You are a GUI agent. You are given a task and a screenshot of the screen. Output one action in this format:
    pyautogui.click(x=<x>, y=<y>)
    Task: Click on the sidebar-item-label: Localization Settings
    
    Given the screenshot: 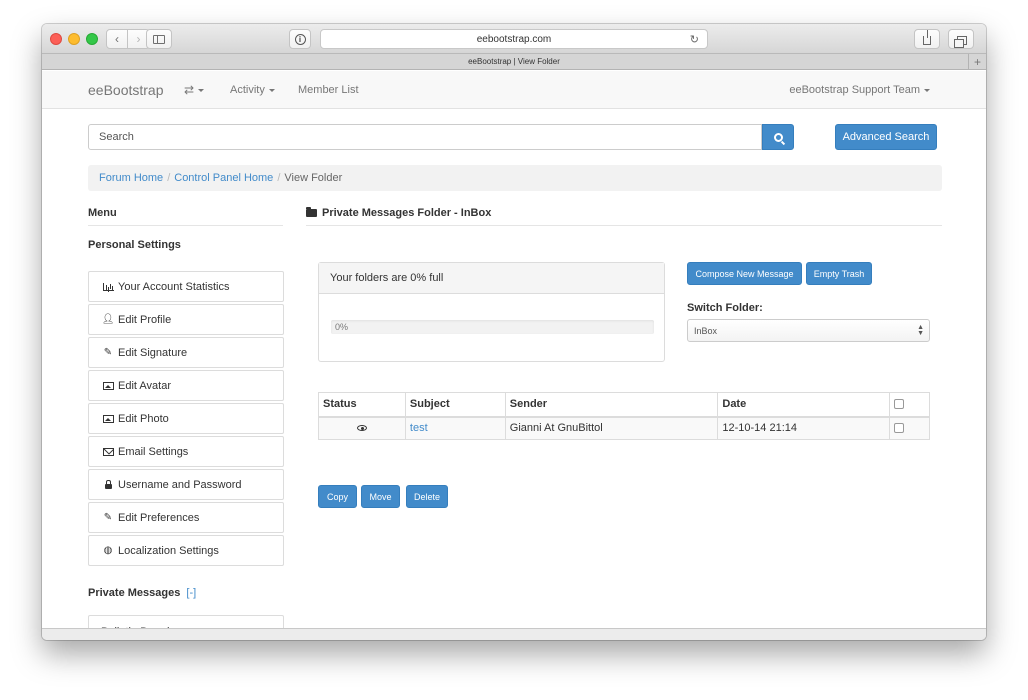 What is the action you would take?
    pyautogui.click(x=168, y=550)
    